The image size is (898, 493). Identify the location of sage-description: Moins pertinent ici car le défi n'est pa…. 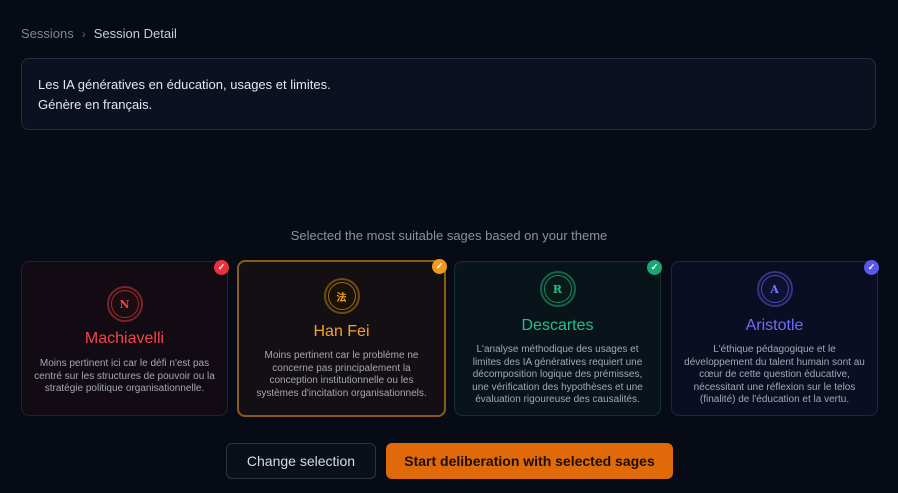
(124, 376).